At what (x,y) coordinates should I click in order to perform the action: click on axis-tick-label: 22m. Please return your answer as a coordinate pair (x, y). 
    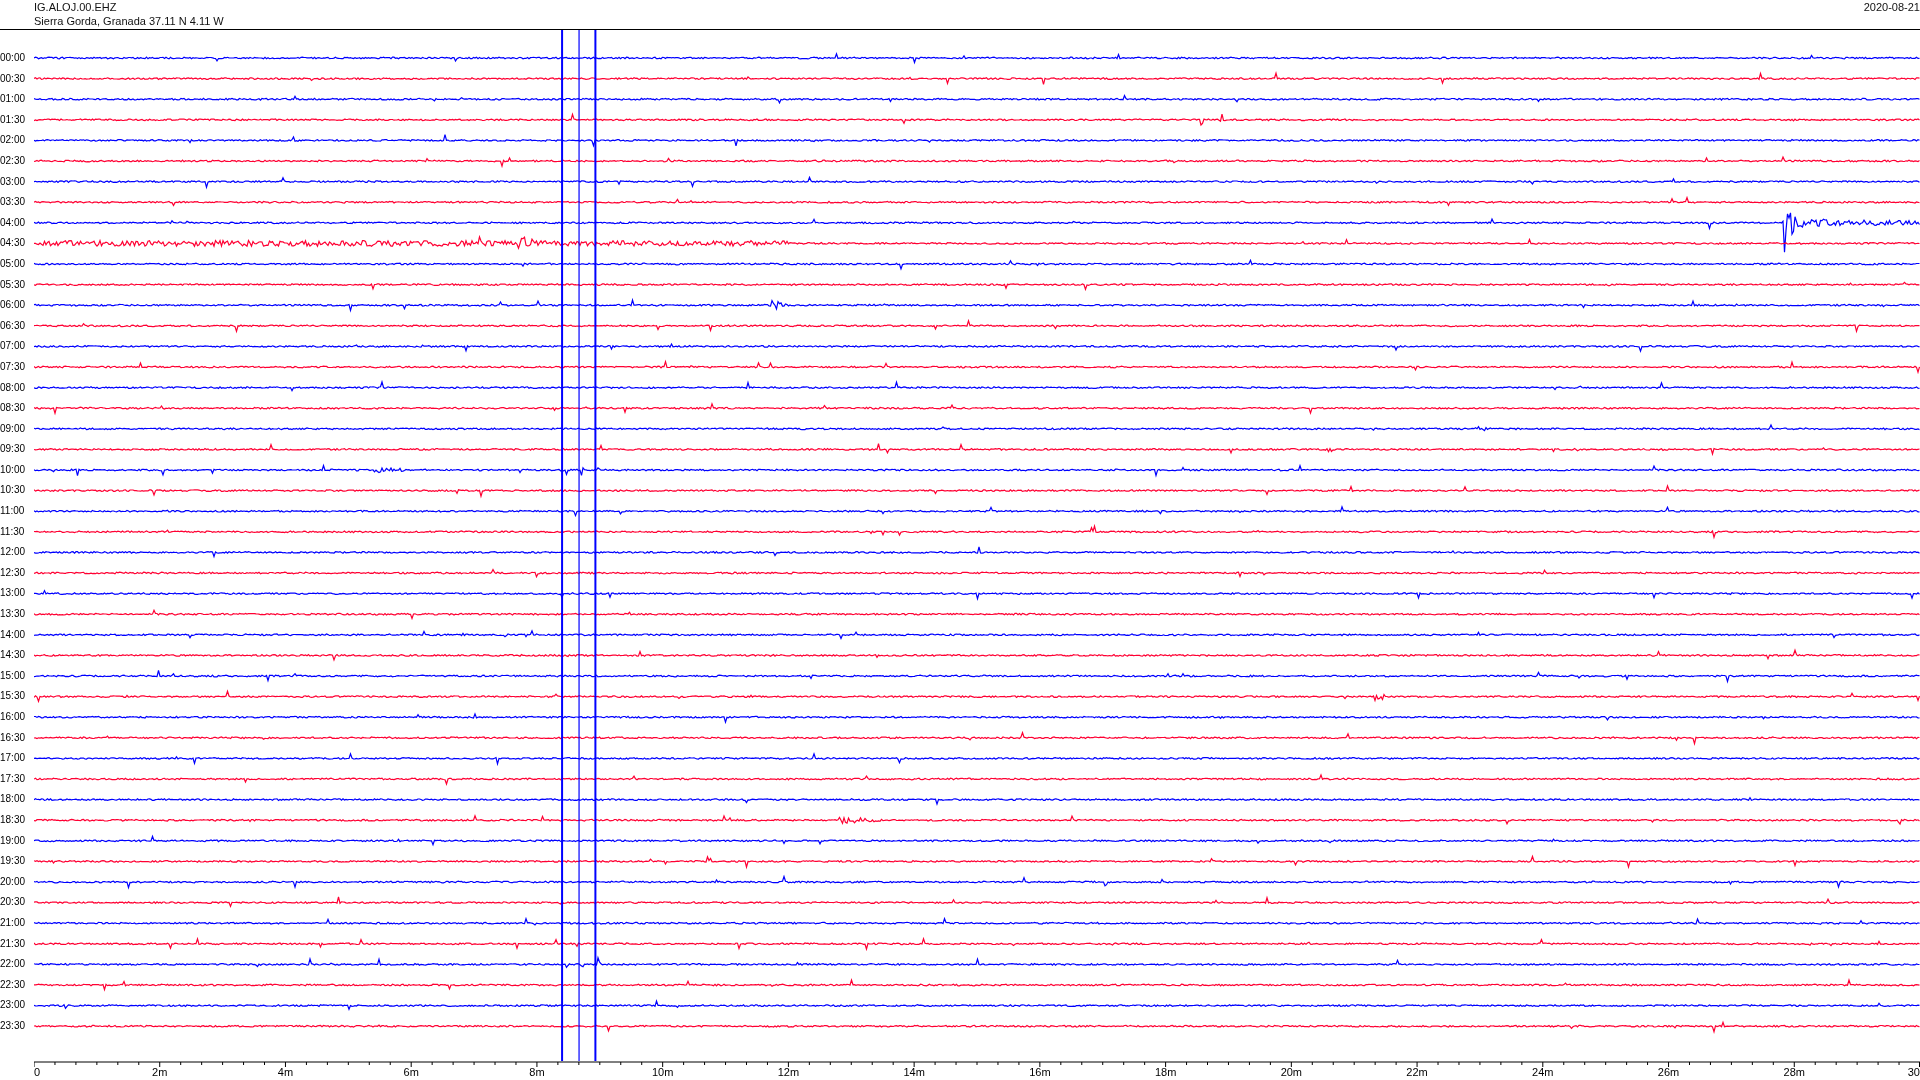
    Looking at the image, I should click on (1417, 1072).